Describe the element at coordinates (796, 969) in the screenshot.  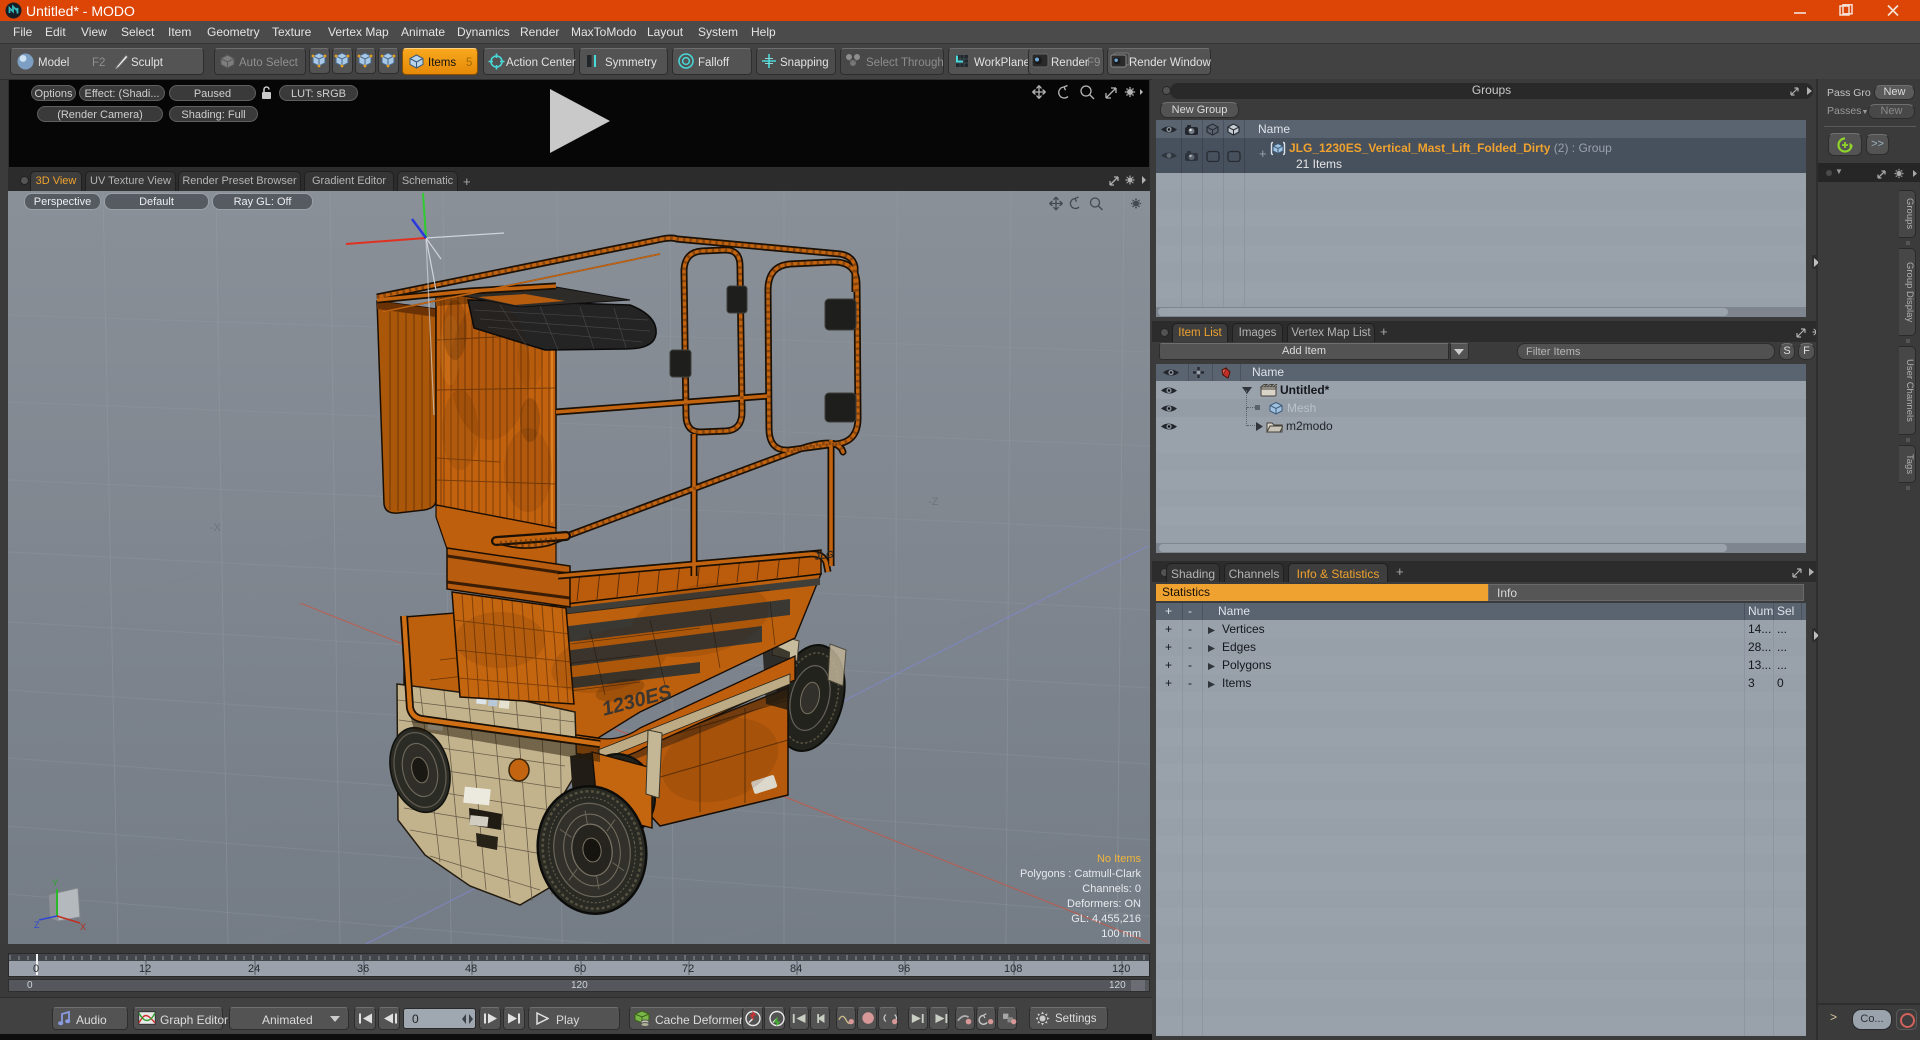
I see `svg-text: 84` at that location.